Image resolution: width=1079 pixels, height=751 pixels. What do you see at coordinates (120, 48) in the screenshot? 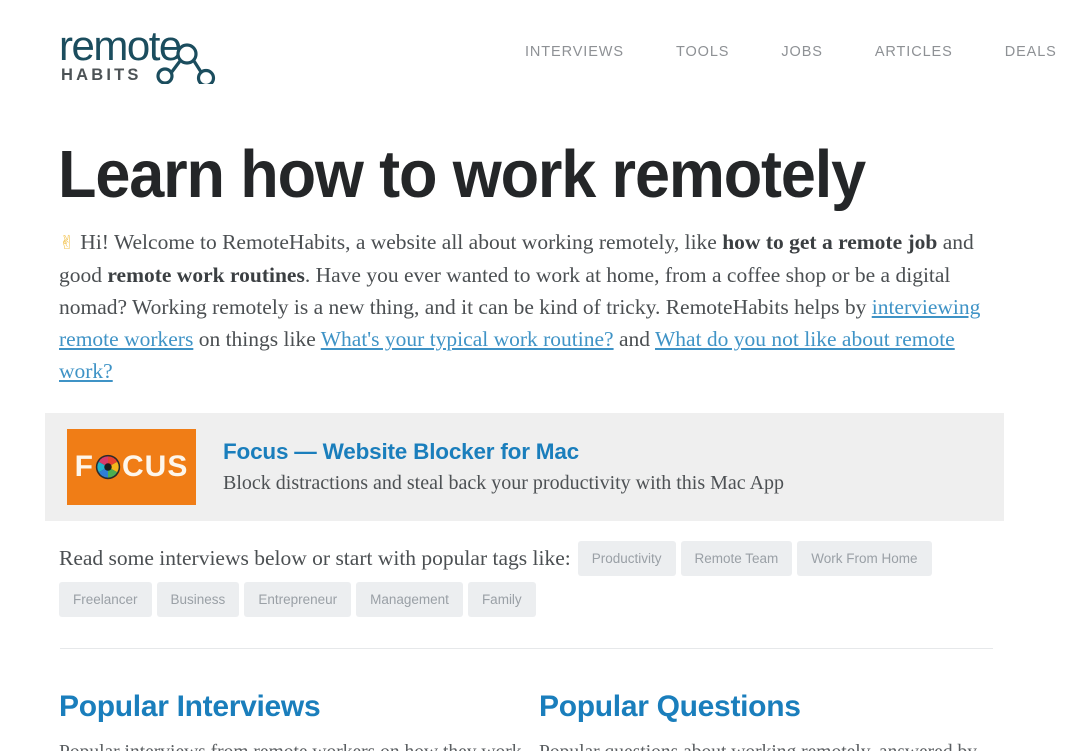
I see `logo-wordmark-primary: remote` at bounding box center [120, 48].